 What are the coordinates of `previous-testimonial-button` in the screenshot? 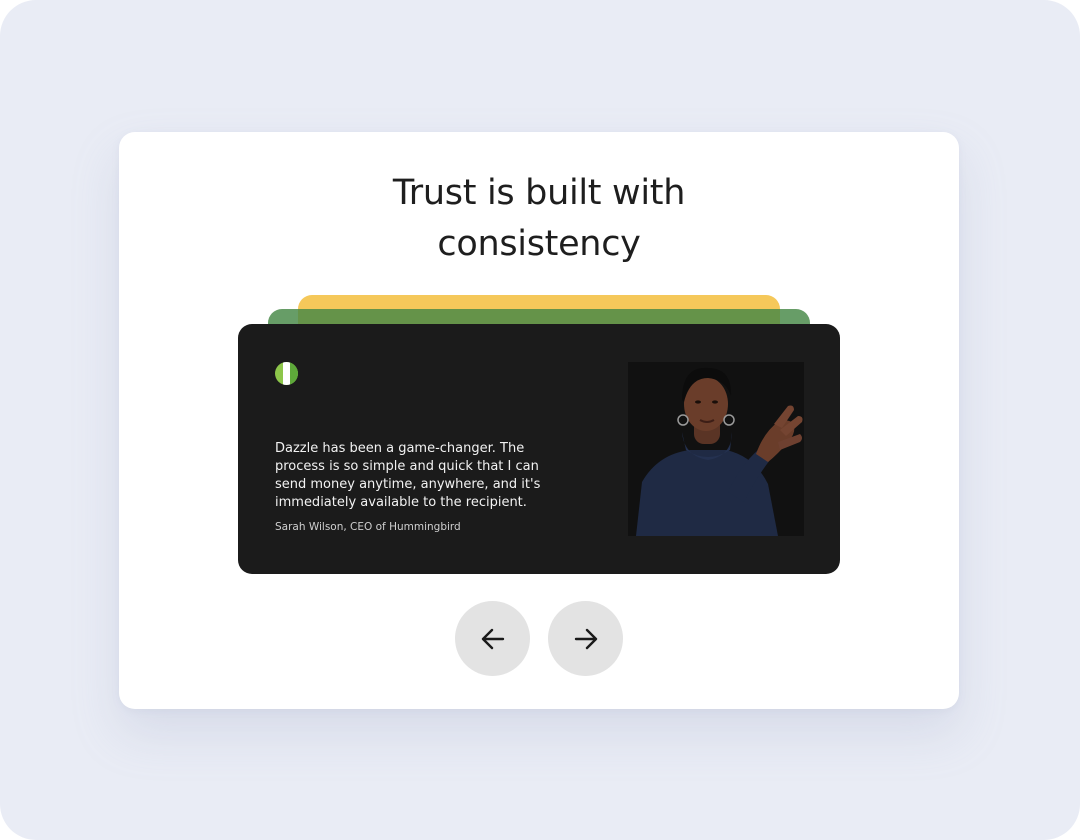 It's located at (492, 638).